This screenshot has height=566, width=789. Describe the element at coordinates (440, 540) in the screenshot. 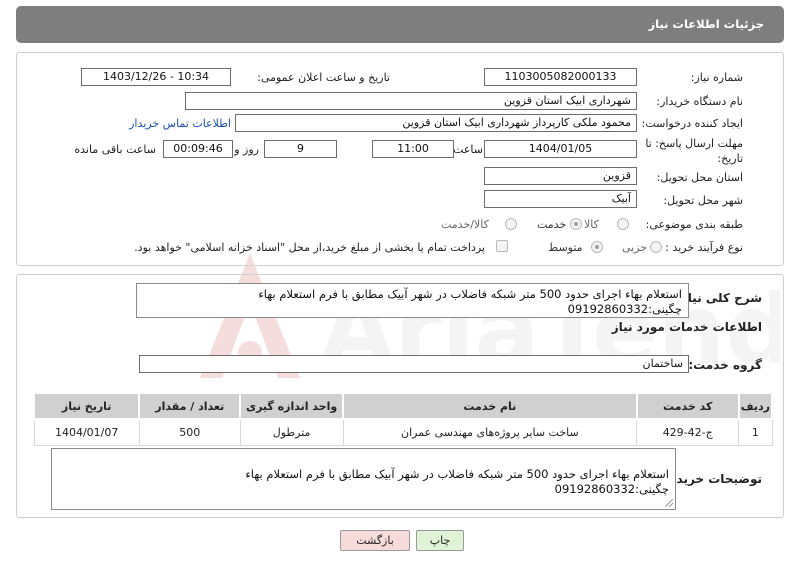

I see `print-button: چاپ` at that location.